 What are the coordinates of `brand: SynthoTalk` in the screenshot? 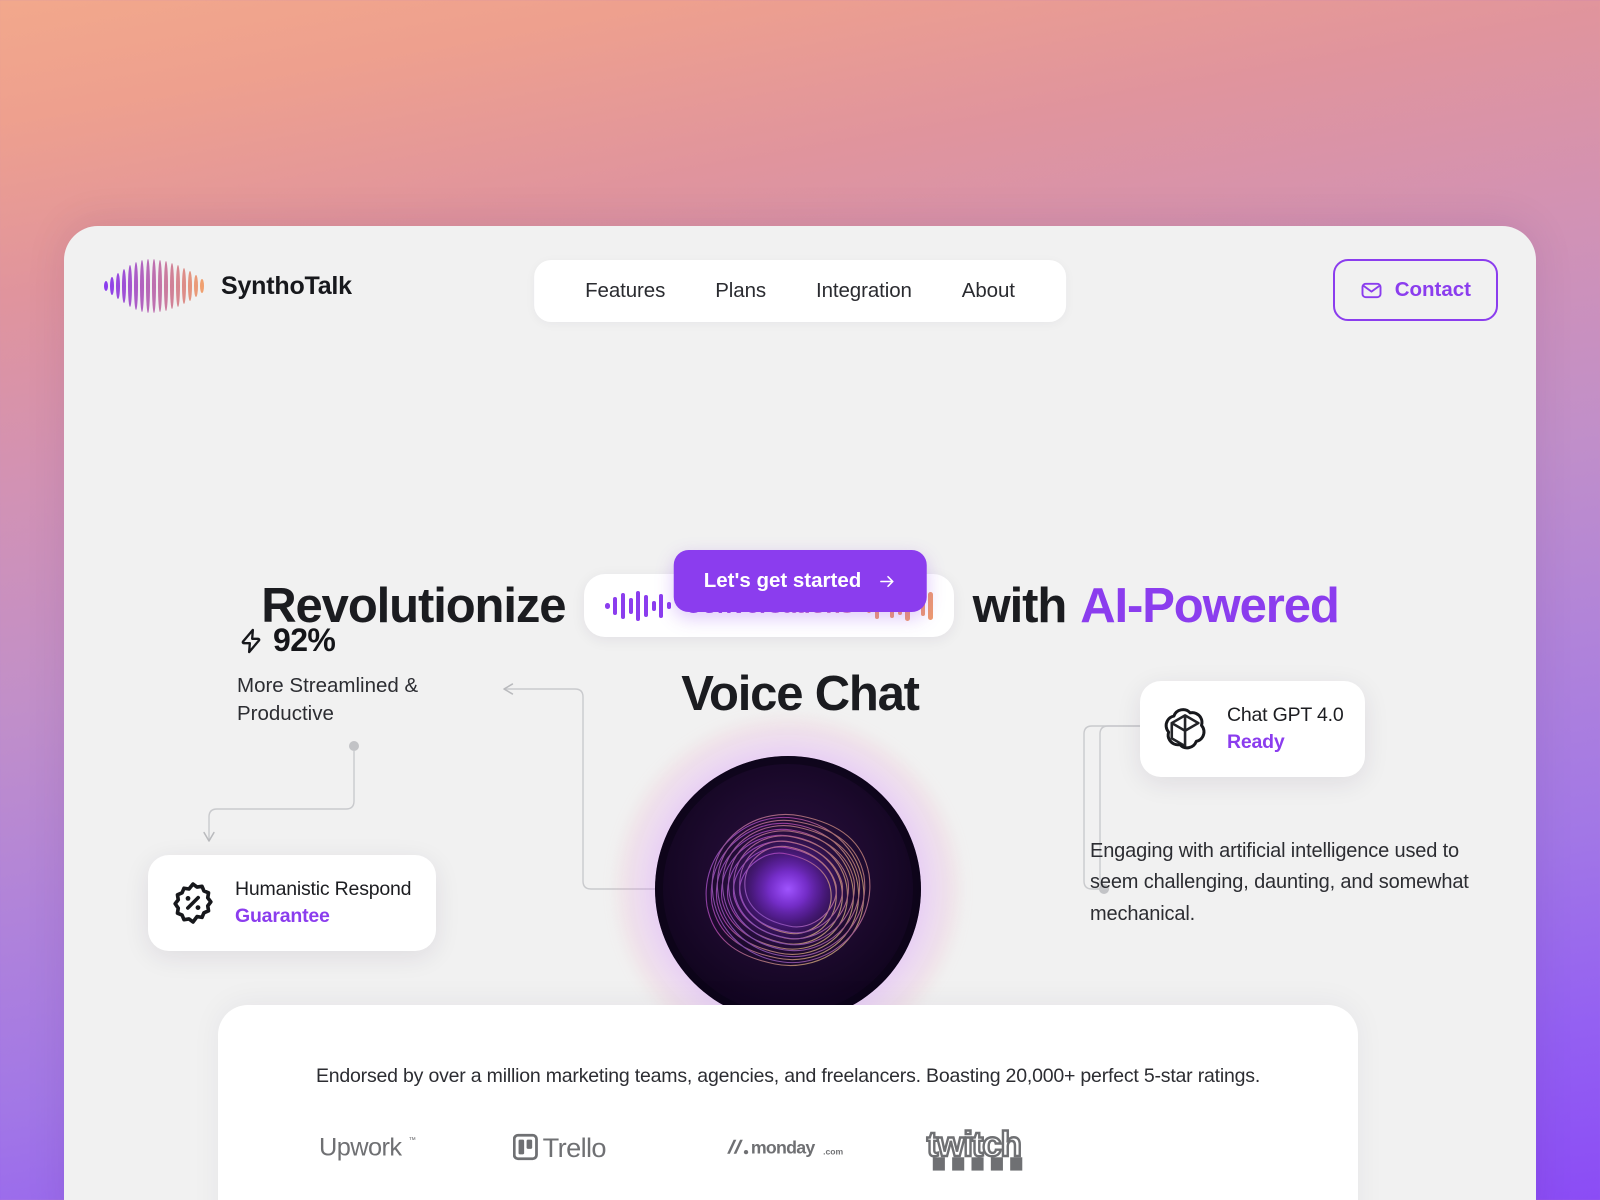 It's located at (228, 286).